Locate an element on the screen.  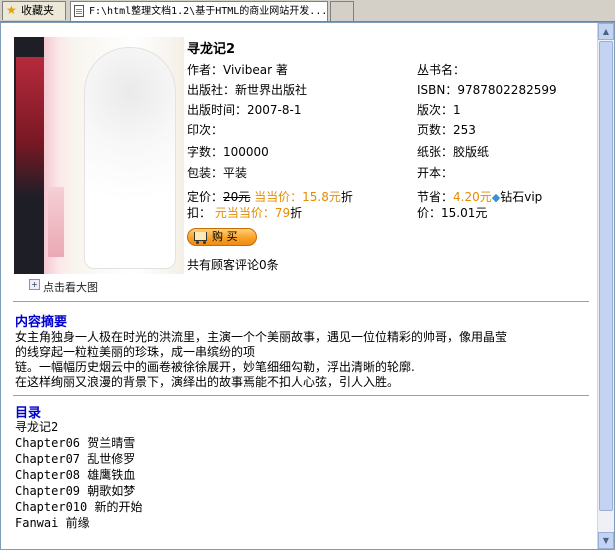
favorites-label: 收藏夹 is located at coordinates (37, 10).